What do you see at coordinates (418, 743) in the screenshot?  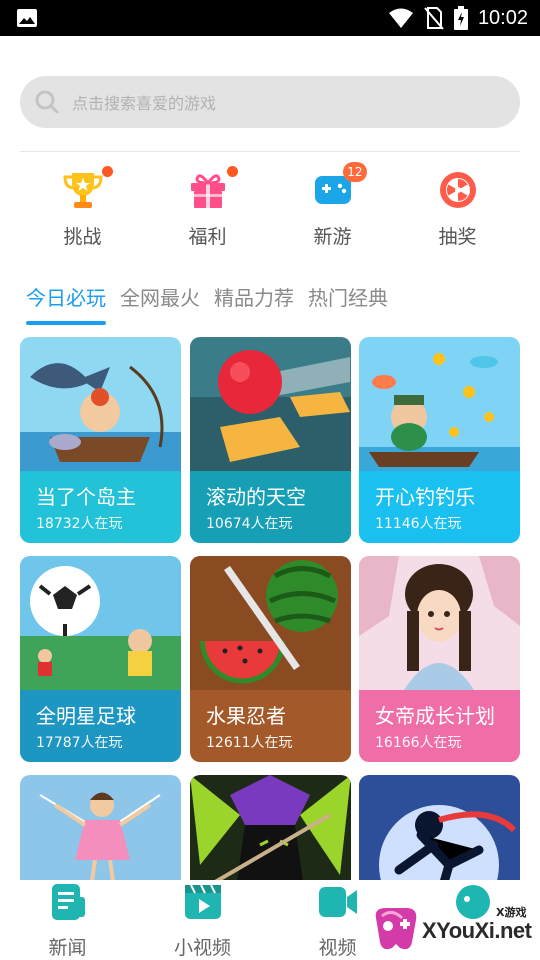 I see `game-players: 16166人在玩` at bounding box center [418, 743].